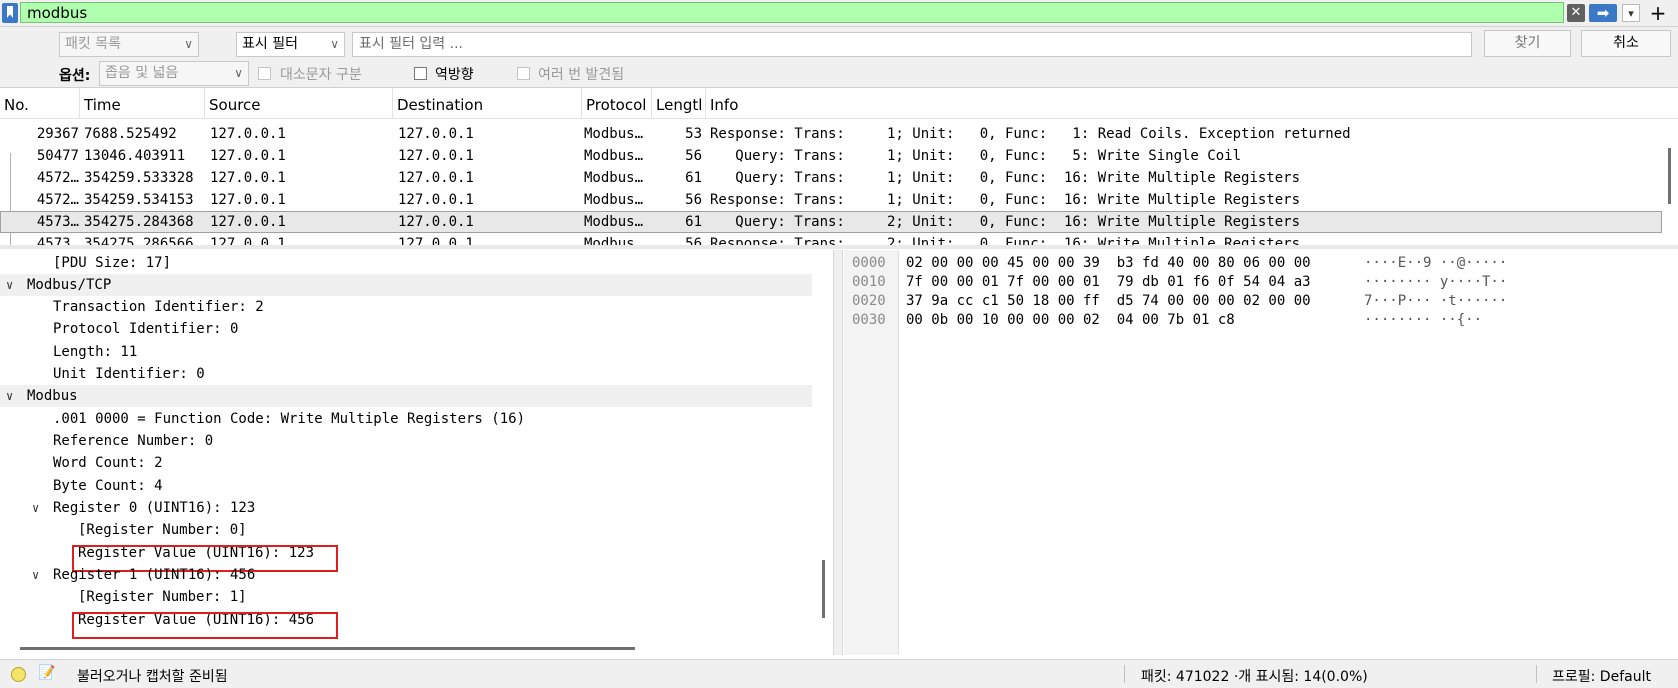 The width and height of the screenshot is (1678, 688). Describe the element at coordinates (792, 12) in the screenshot. I see `display-filter-input: modbus` at that location.